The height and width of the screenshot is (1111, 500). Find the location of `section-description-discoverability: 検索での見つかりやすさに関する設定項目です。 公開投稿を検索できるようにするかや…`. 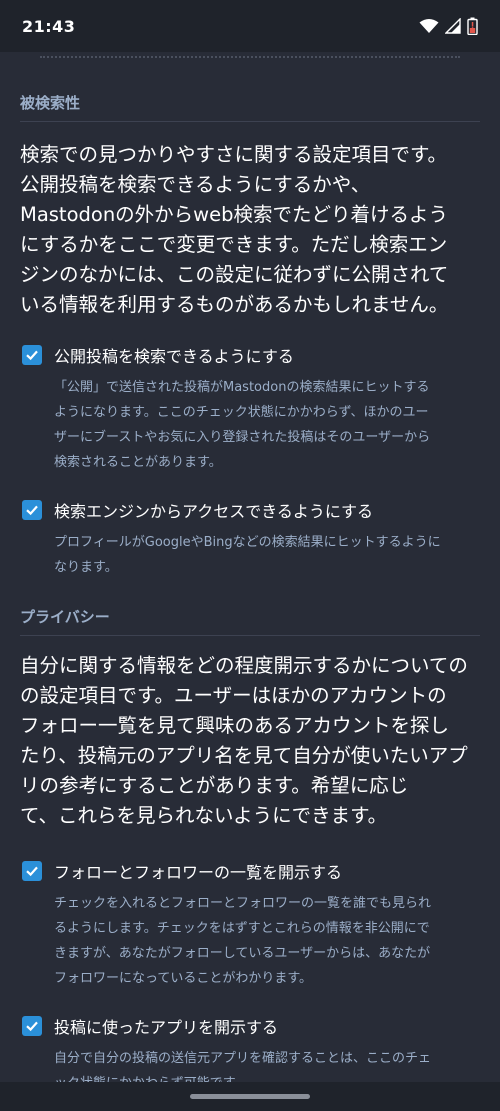

section-description-discoverability: 検索での見つかりやすさに関する設定項目です。 公開投稿を検索できるようにするかや… is located at coordinates (250, 230).